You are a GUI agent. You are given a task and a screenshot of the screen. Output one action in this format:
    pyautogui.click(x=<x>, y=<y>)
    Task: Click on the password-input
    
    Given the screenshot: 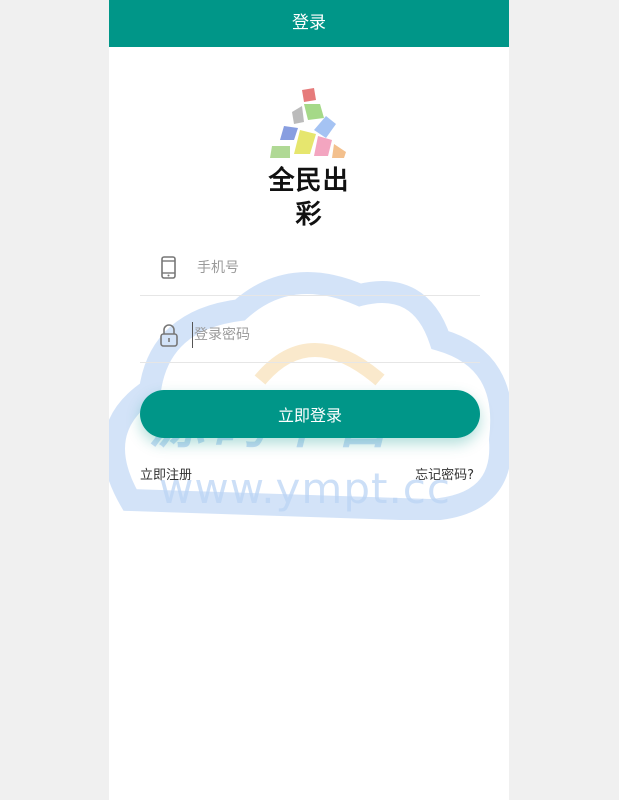 What is the action you would take?
    pyautogui.click(x=318, y=335)
    